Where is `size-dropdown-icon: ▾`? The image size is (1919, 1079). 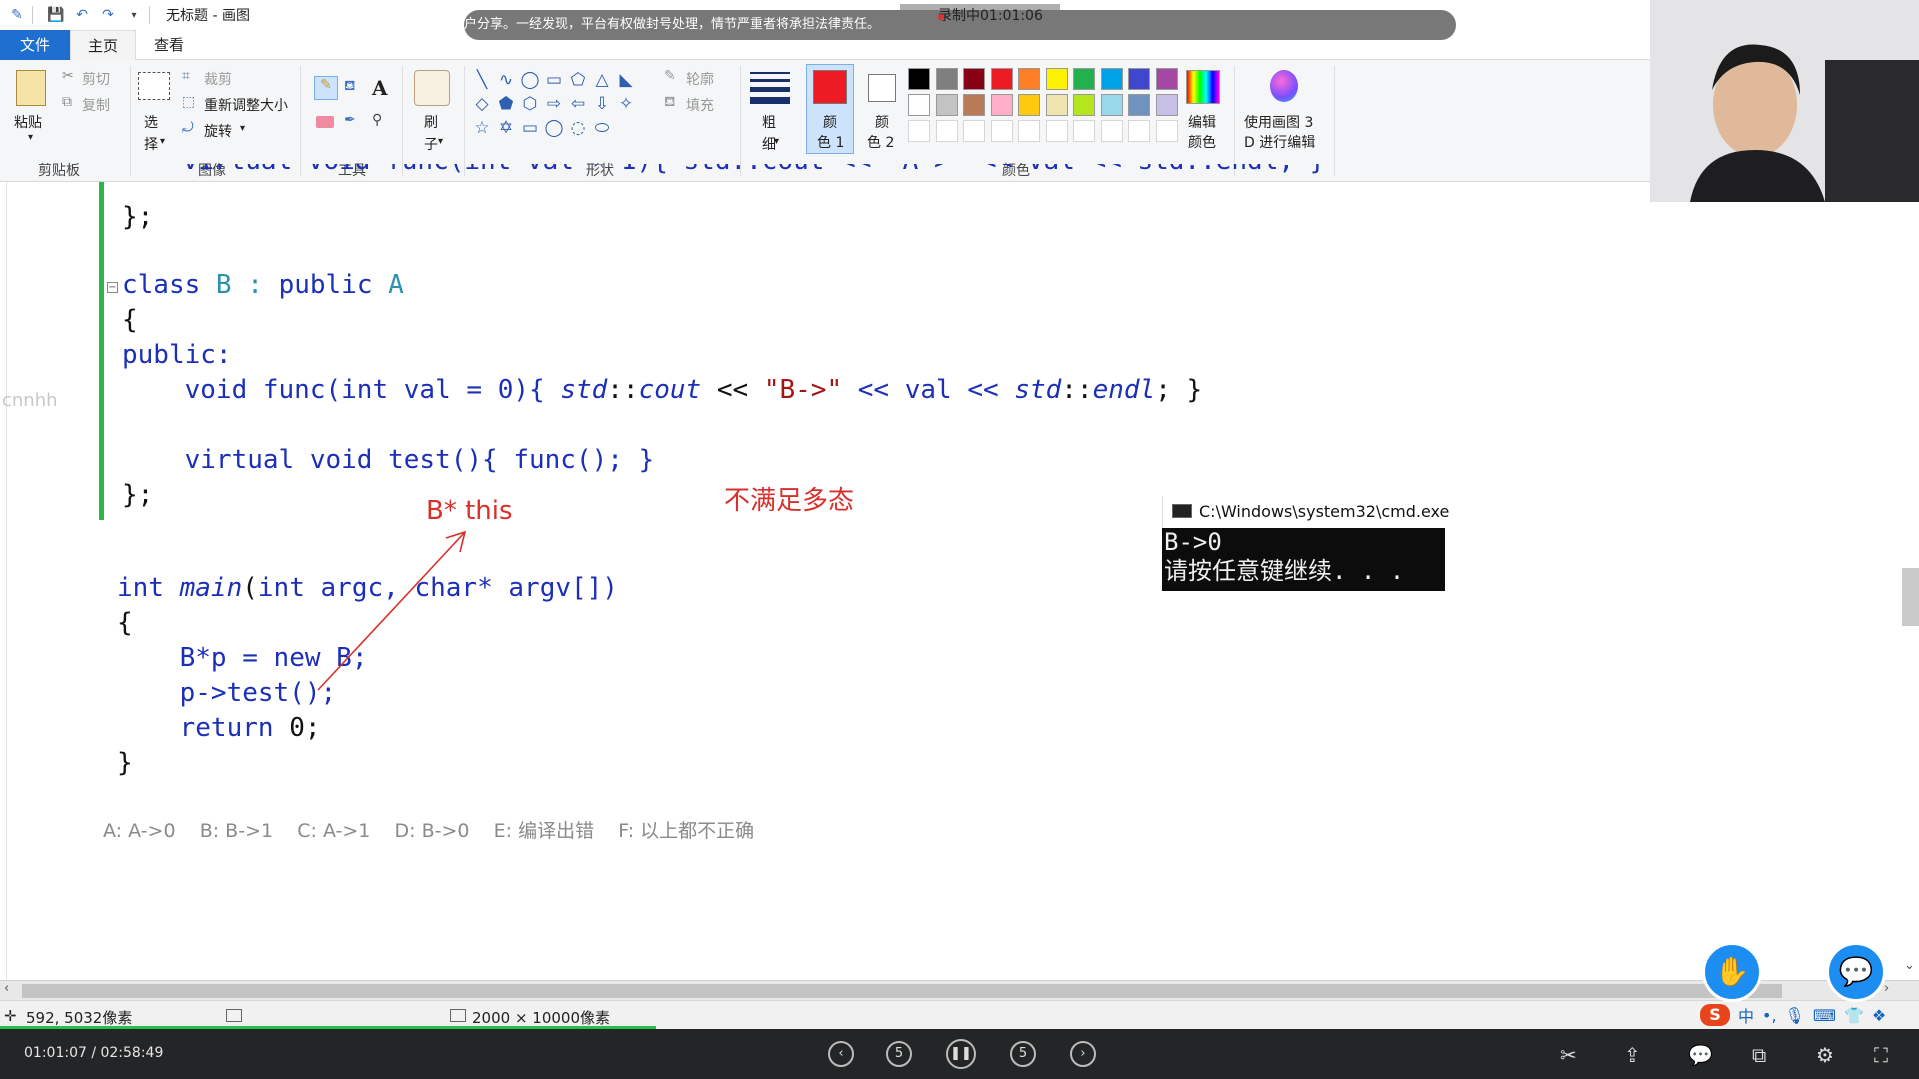
size-dropdown-icon: ▾ is located at coordinates (776, 141).